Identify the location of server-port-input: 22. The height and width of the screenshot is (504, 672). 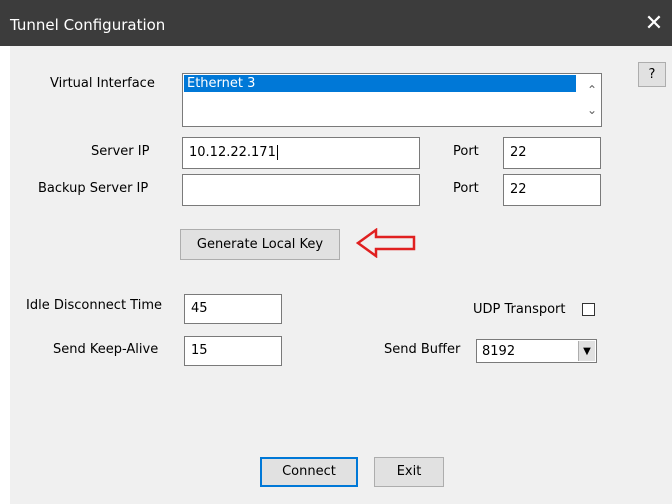
(552, 153).